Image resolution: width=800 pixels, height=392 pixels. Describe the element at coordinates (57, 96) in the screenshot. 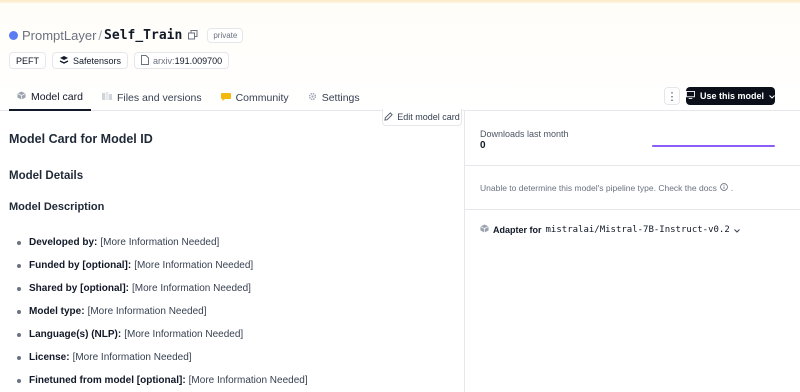

I see `tab-label: Model card` at that location.